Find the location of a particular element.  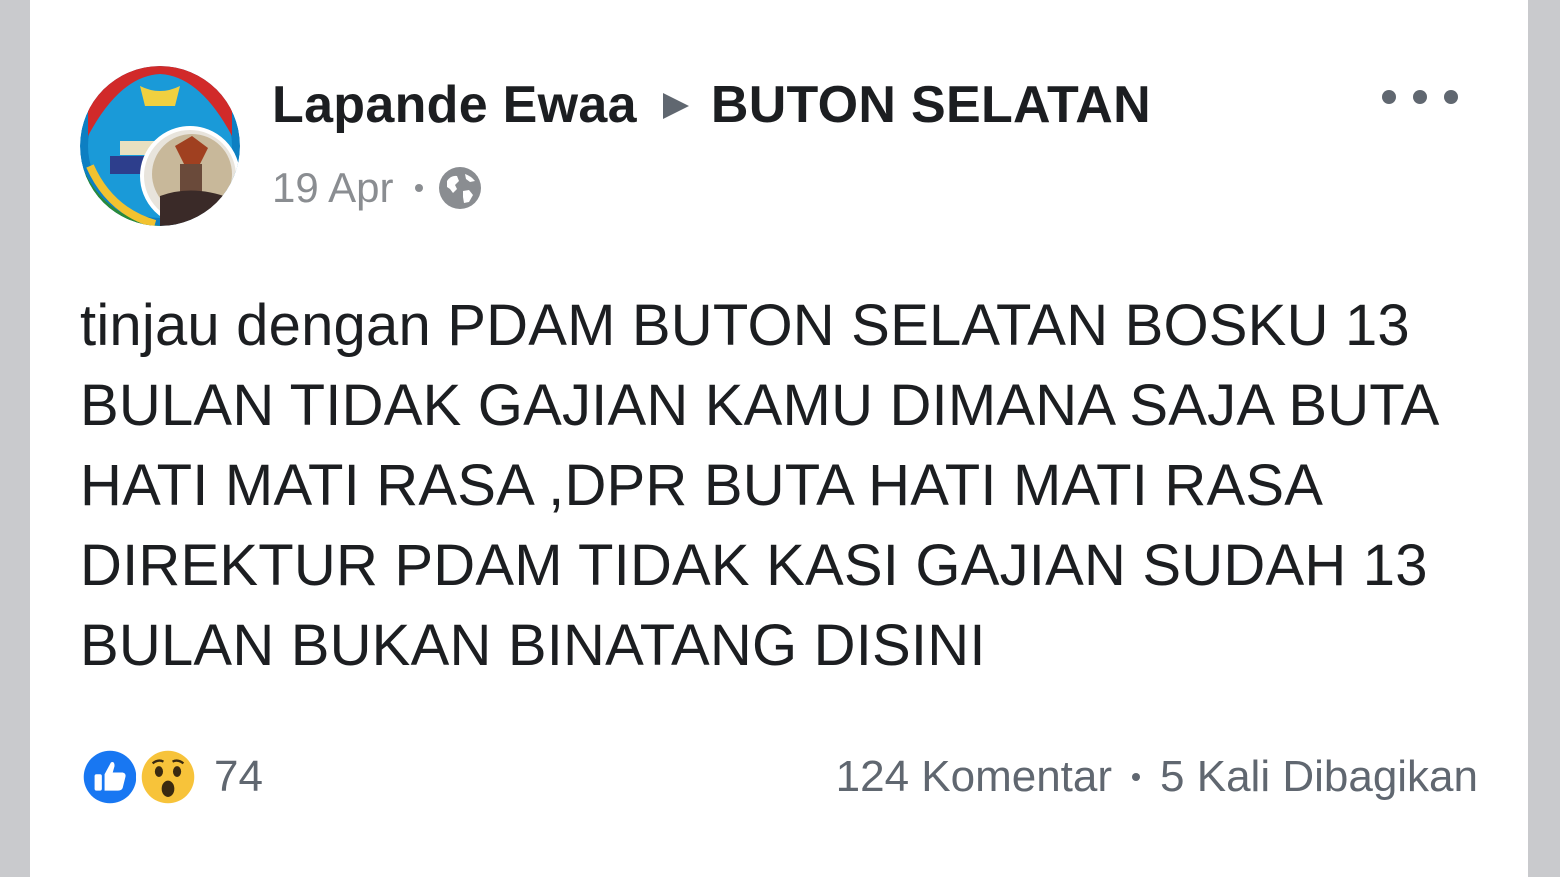

globe-icon is located at coordinates (460, 188).